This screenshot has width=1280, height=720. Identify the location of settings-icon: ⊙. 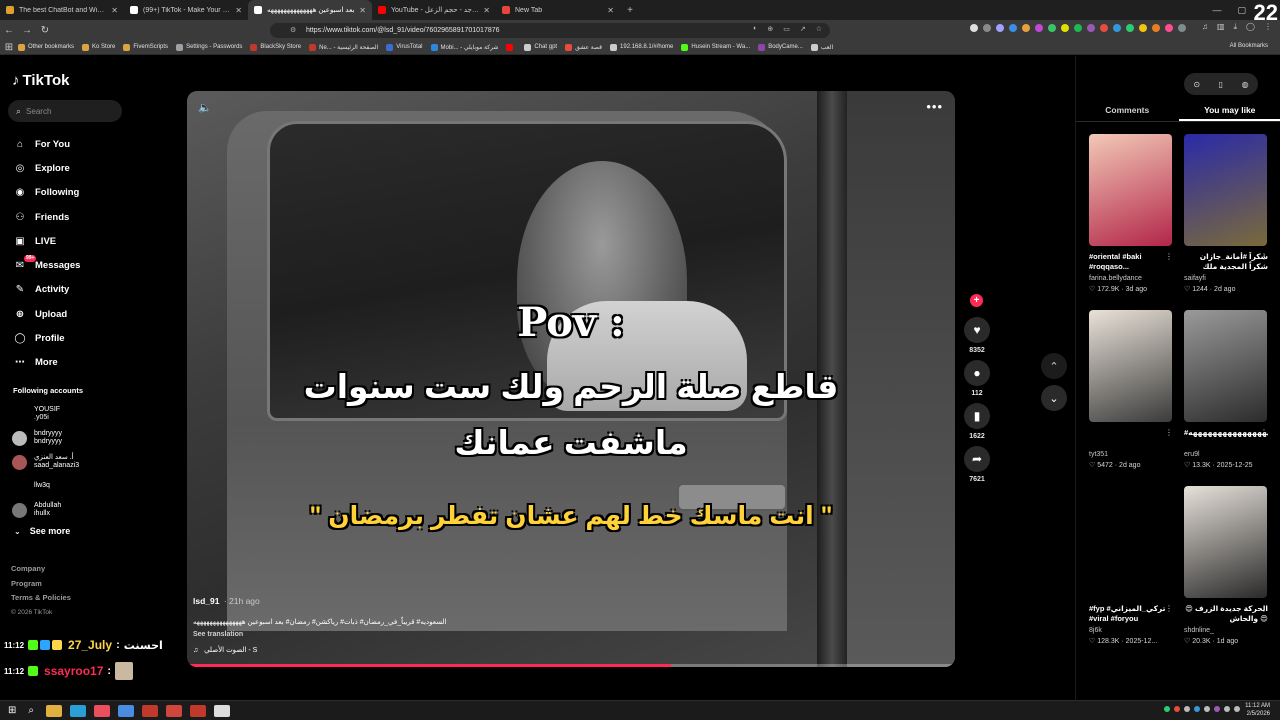
(1196, 84).